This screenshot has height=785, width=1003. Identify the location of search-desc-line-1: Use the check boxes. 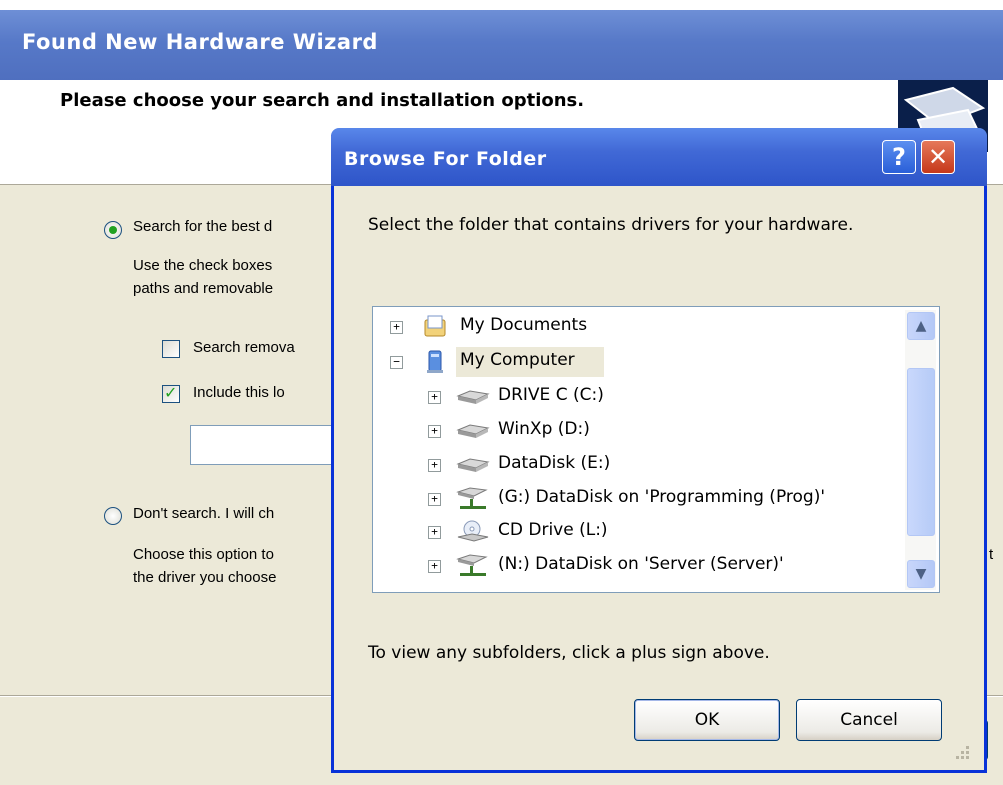
(203, 265).